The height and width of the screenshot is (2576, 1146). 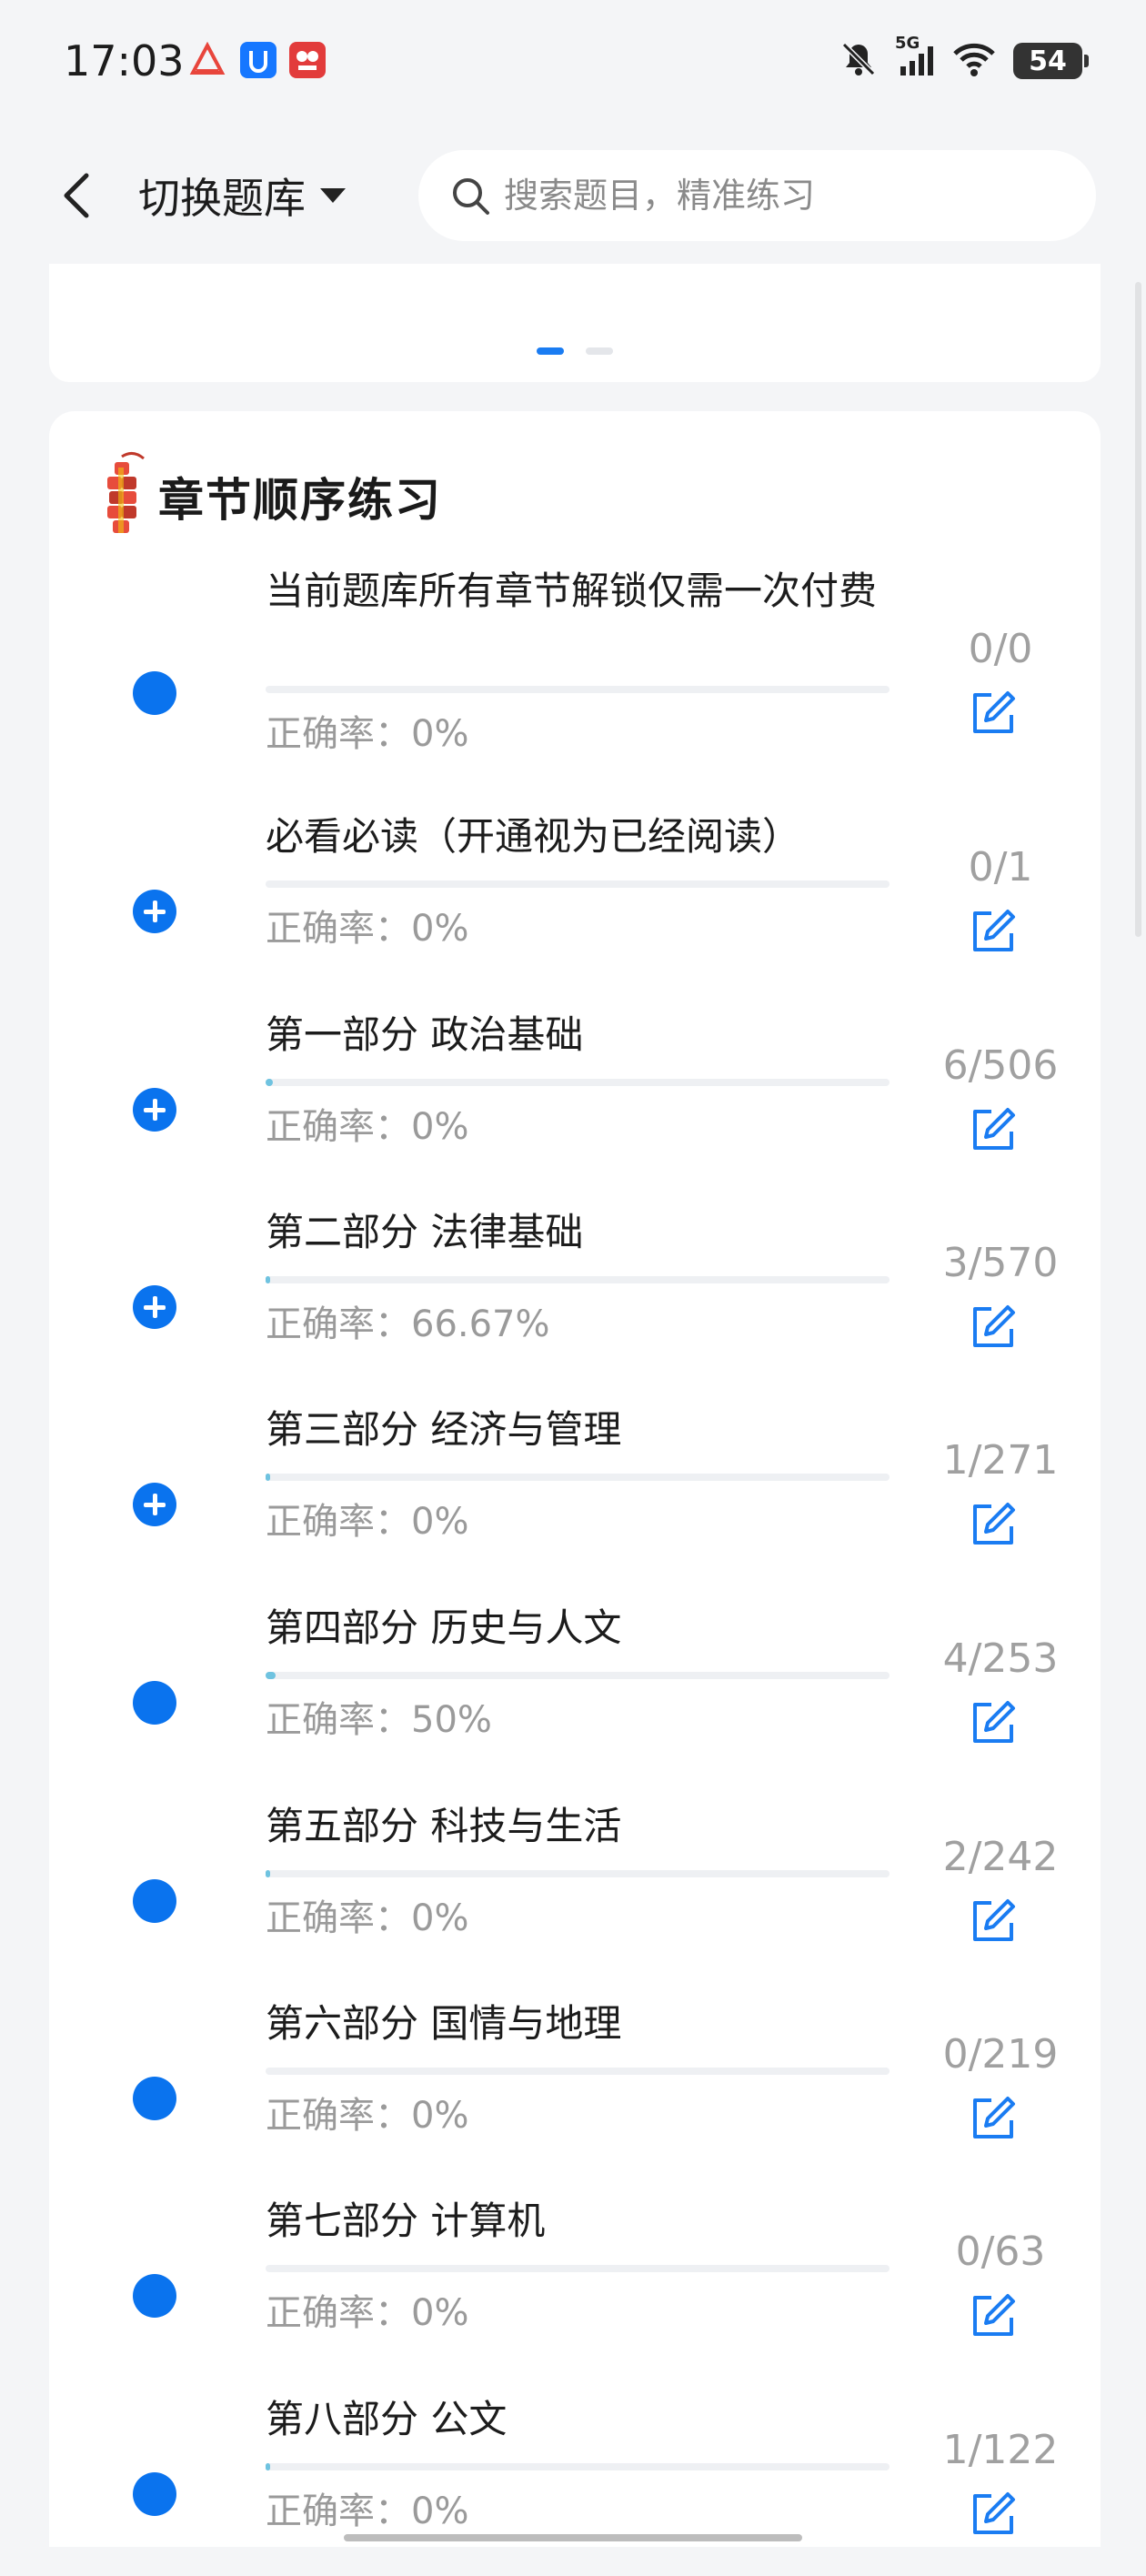 What do you see at coordinates (599, 351) in the screenshot?
I see `pager-dot` at bounding box center [599, 351].